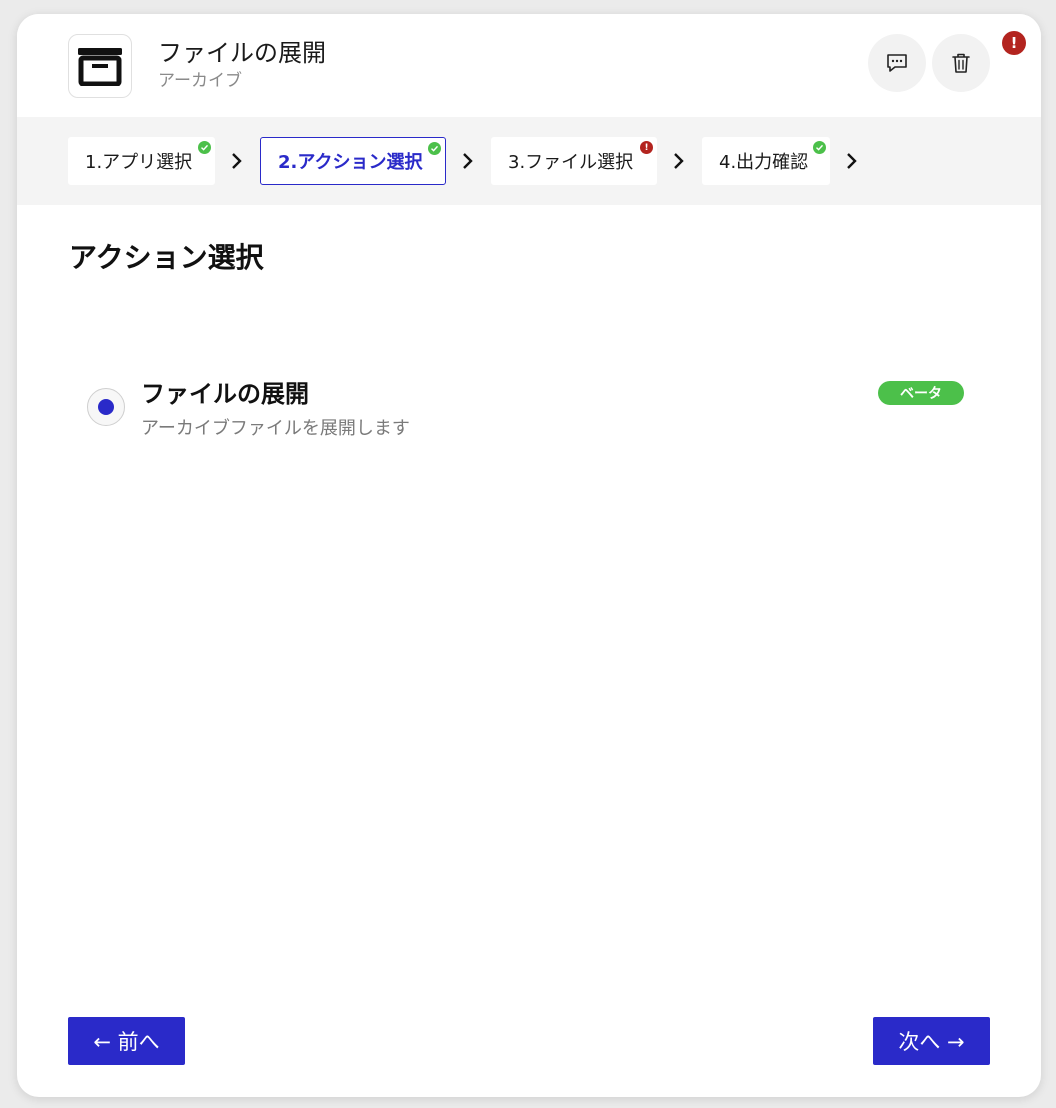 This screenshot has width=1056, height=1108. What do you see at coordinates (529, 65) in the screenshot?
I see `header: ファイルの展開 アーカイブ !` at bounding box center [529, 65].